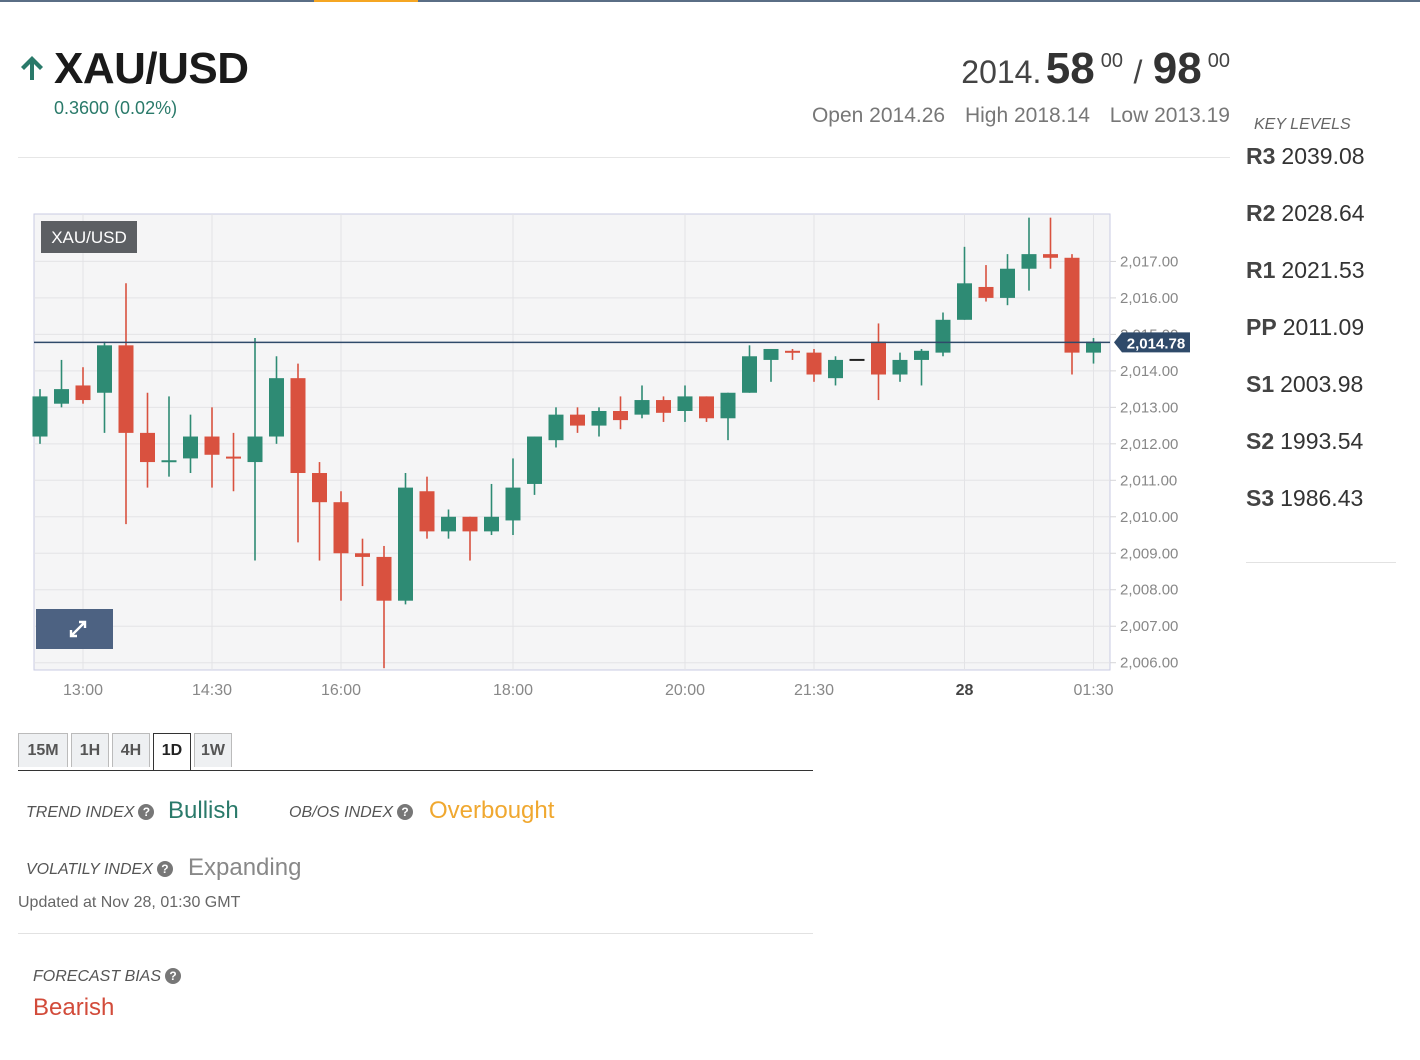 This screenshot has height=1060, width=1420. What do you see at coordinates (116, 108) in the screenshot?
I see `price-change: 0.3600 (0.02%)` at bounding box center [116, 108].